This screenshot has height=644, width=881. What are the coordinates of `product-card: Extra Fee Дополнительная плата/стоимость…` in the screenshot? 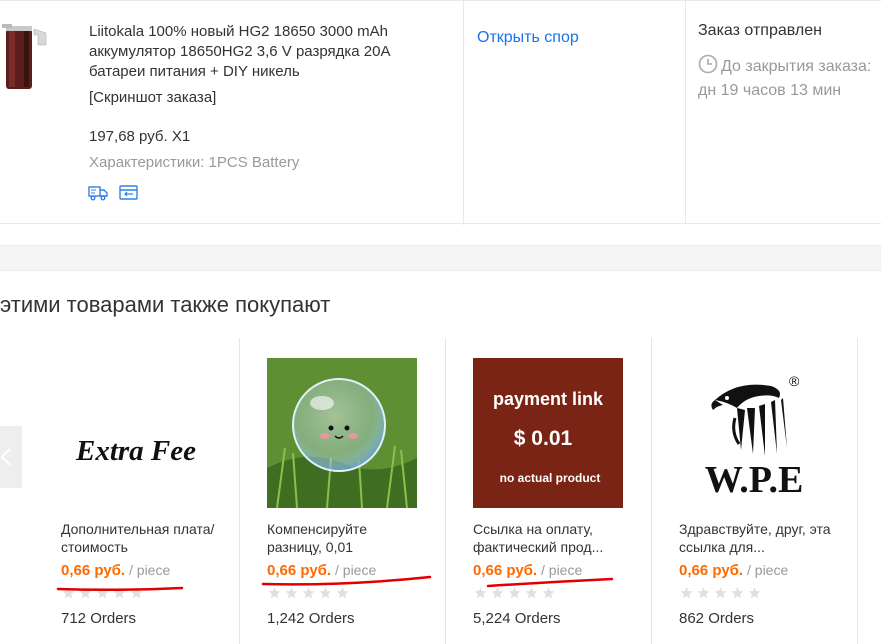 It's located at (156, 491).